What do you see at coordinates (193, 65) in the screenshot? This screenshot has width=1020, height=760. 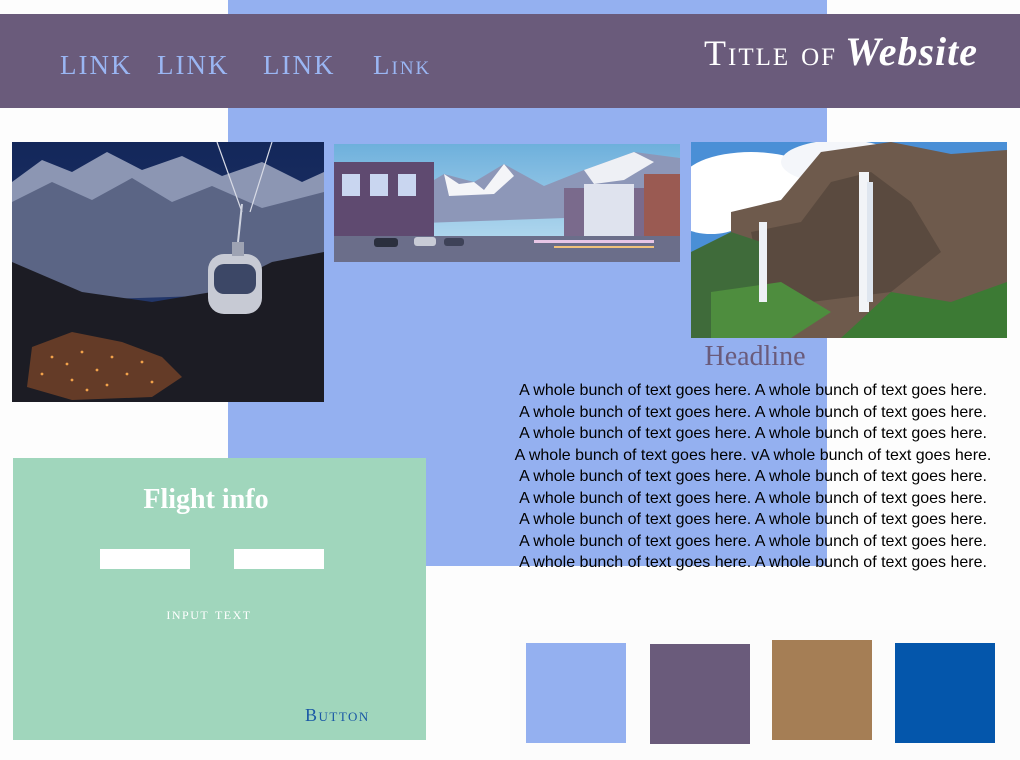 I see `nav-link-2: LINK` at bounding box center [193, 65].